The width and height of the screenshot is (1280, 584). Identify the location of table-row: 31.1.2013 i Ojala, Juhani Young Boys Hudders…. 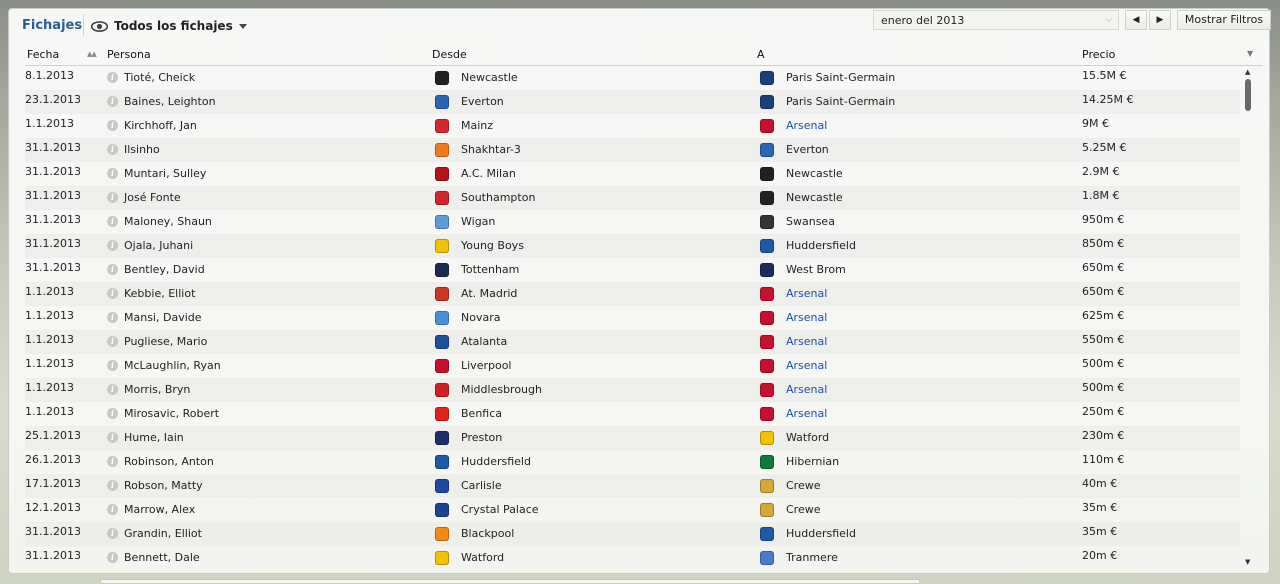
(632, 246).